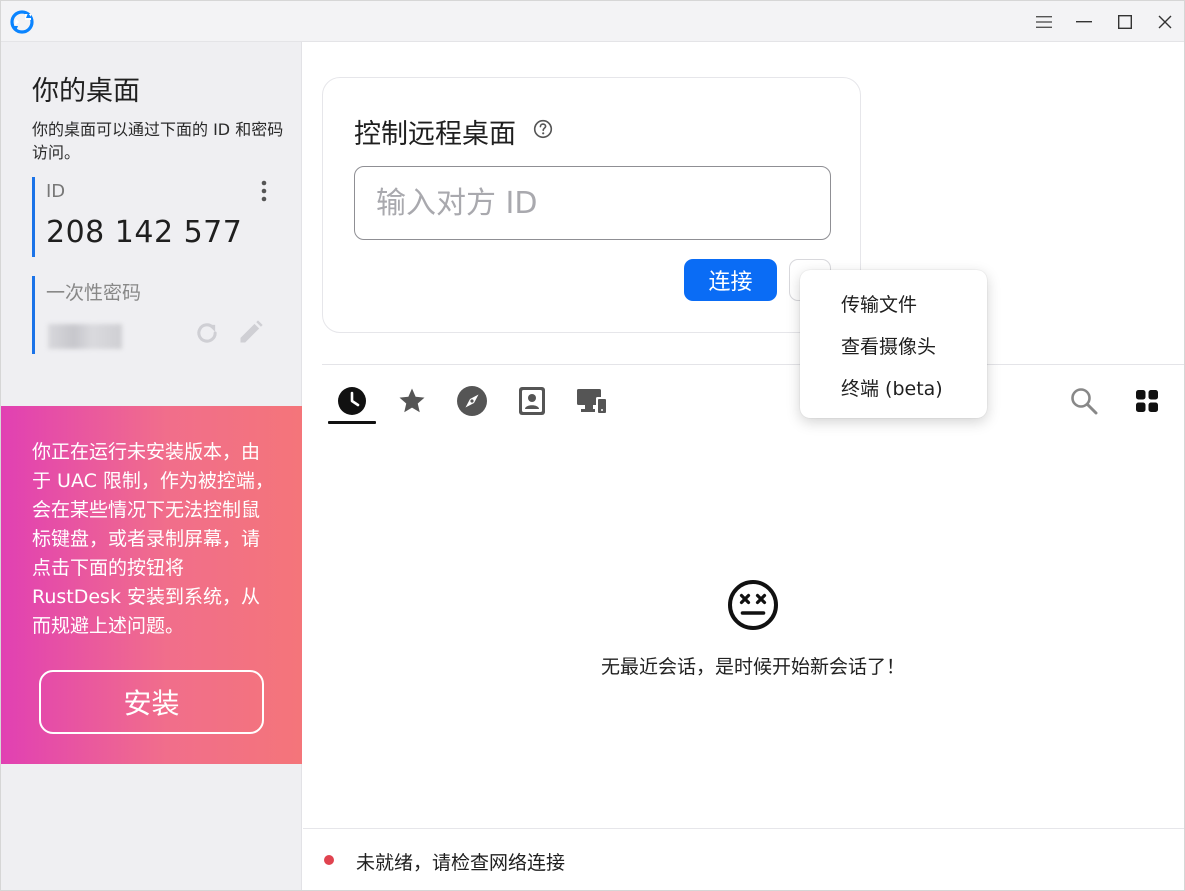 Image resolution: width=1185 pixels, height=891 pixels. I want to click on tab-favorites, so click(412, 401).